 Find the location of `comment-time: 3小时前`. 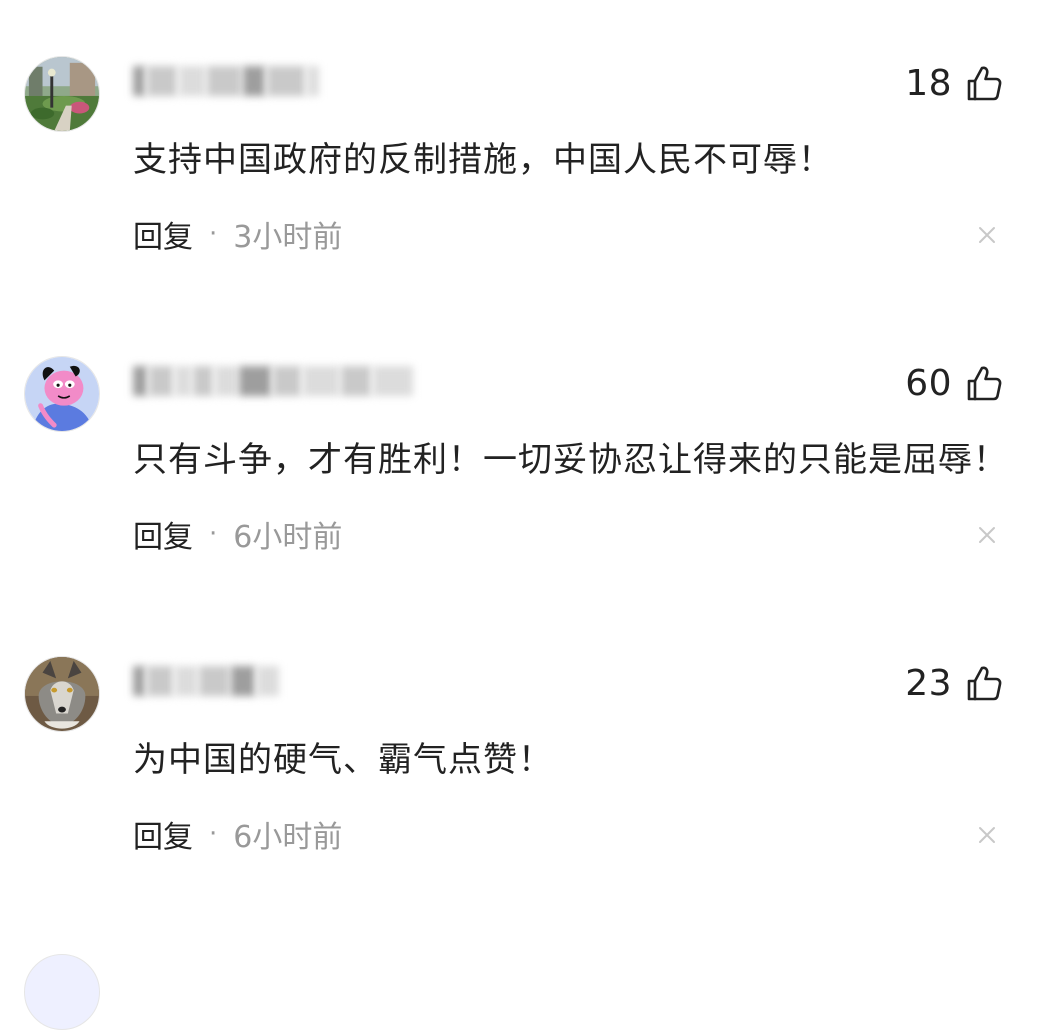

comment-time: 3小时前 is located at coordinates (288, 237).